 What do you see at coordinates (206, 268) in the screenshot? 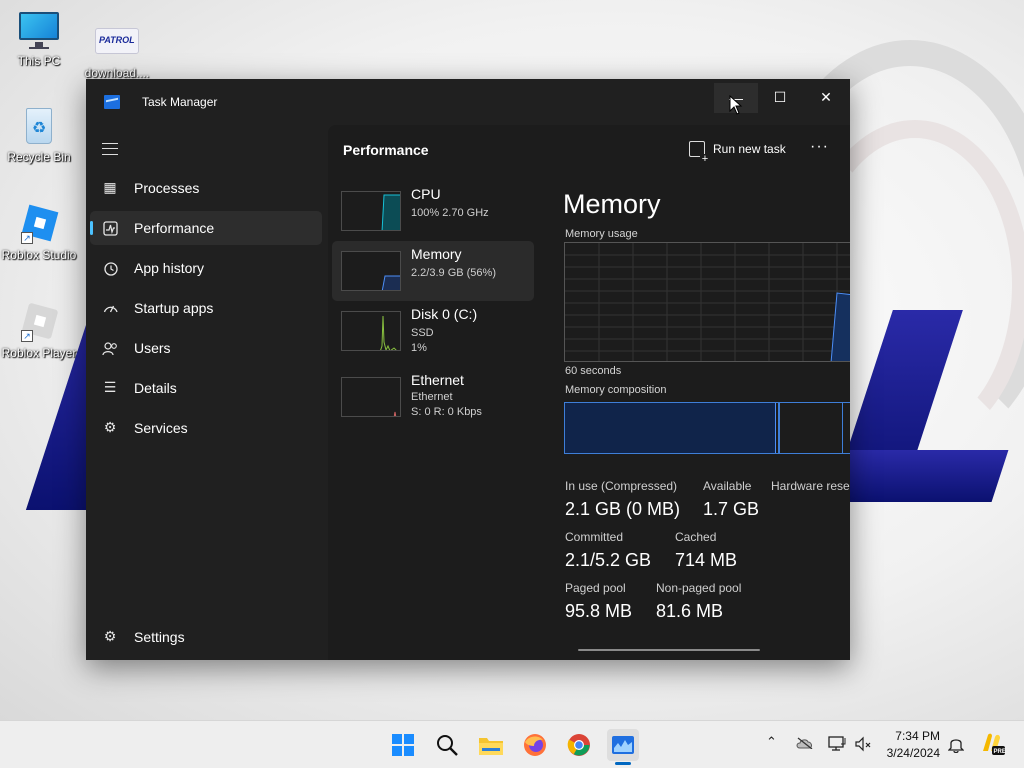
I see `sidebar-item-app-history: App history` at bounding box center [206, 268].